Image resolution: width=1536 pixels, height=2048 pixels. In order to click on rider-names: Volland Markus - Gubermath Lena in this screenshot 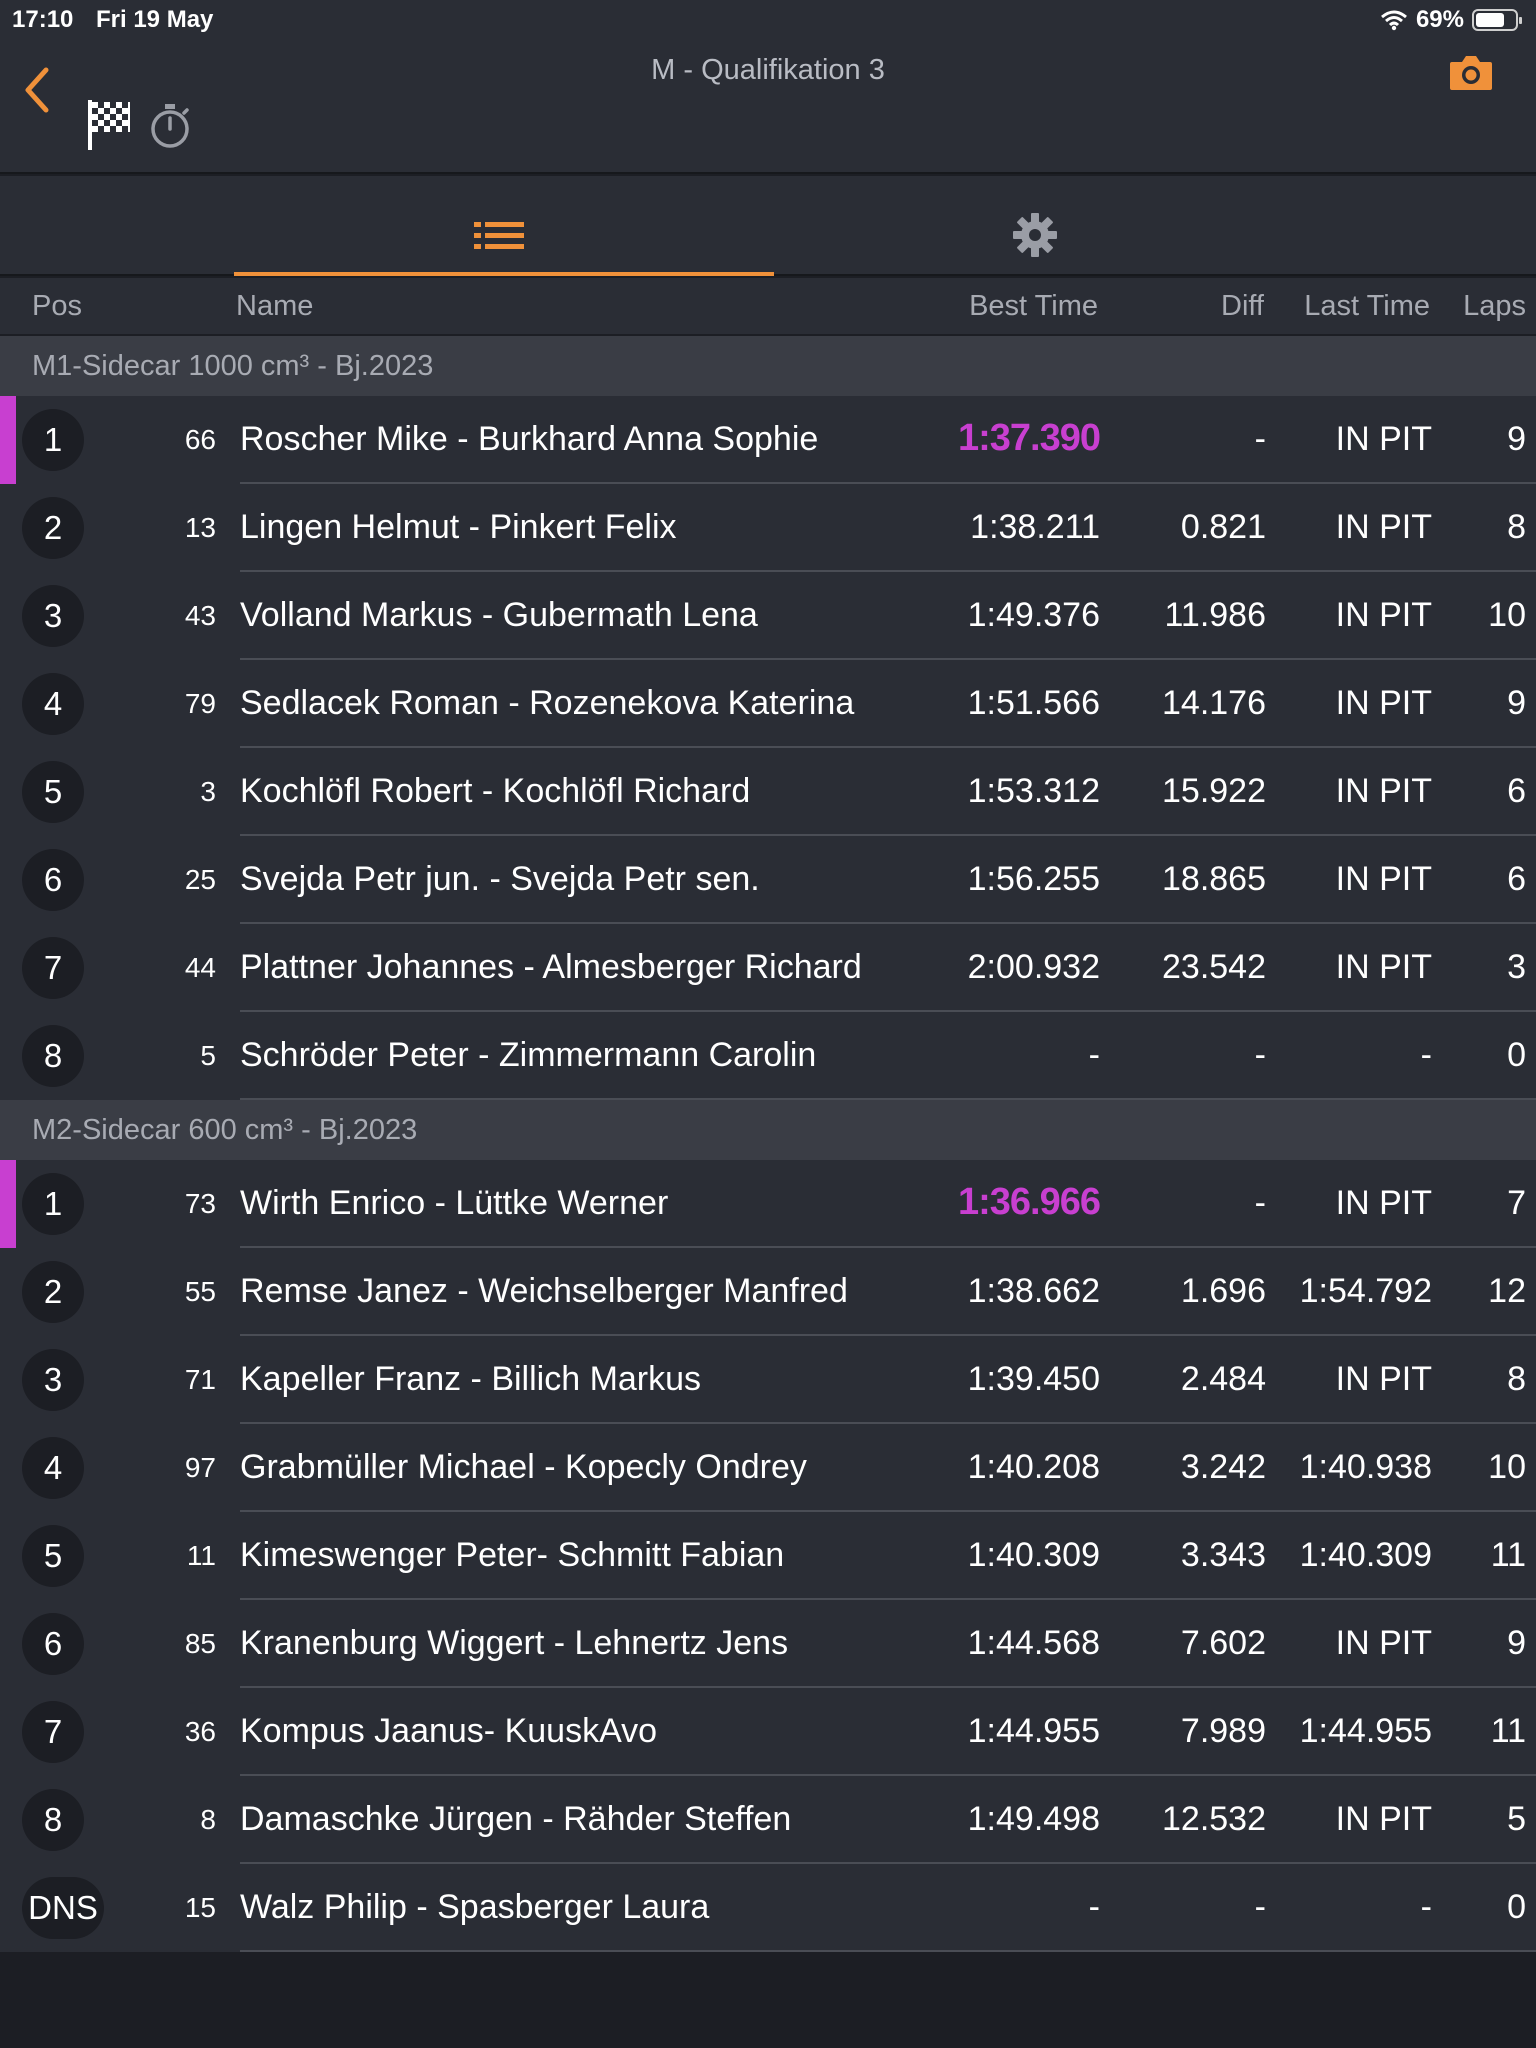, I will do `click(499, 615)`.